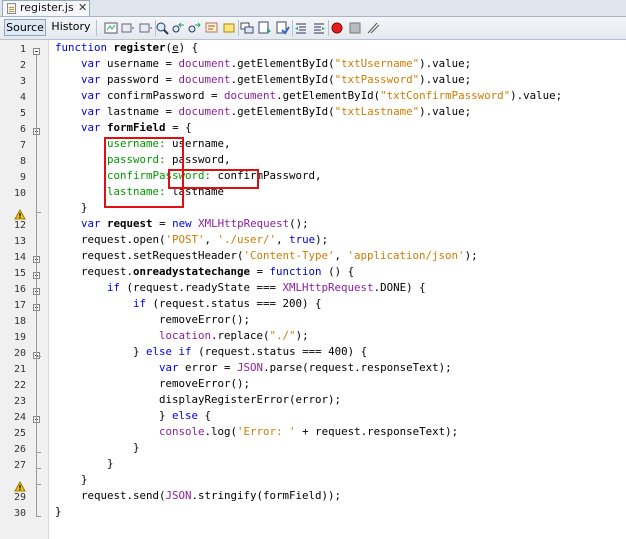 This screenshot has width=626, height=539. What do you see at coordinates (355, 28) in the screenshot?
I see `stop-macro-icon` at bounding box center [355, 28].